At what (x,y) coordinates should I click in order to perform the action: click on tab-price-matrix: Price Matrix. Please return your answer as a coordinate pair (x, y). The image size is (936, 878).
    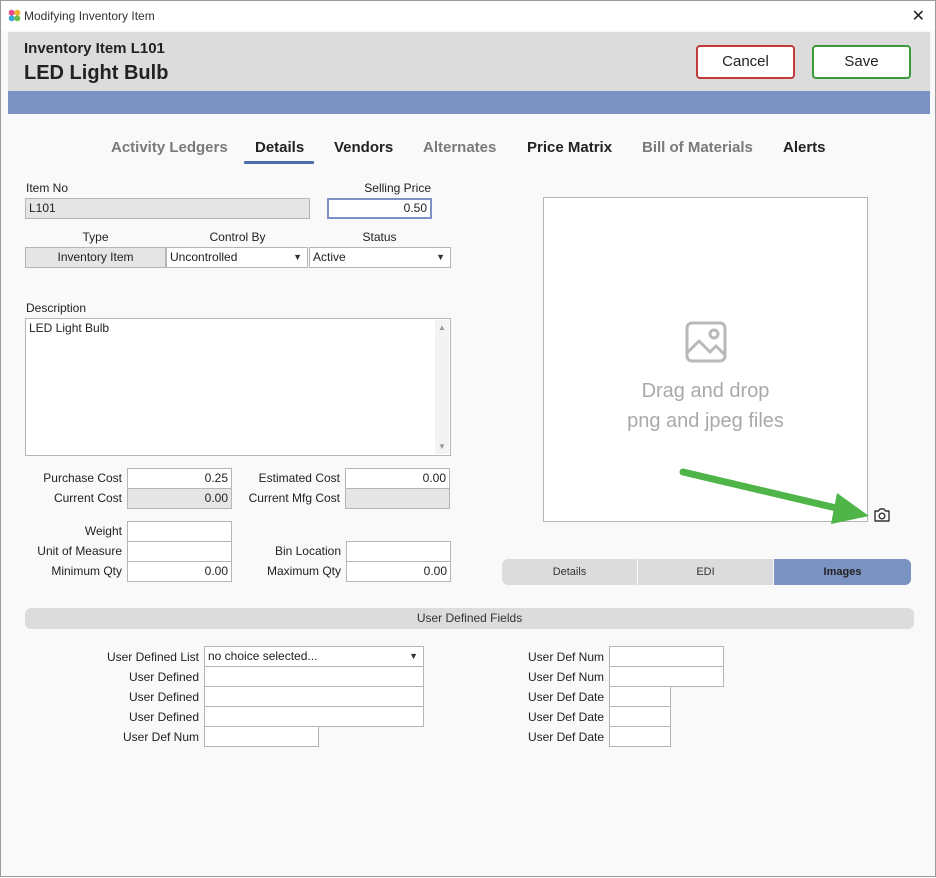
    Looking at the image, I should click on (569, 147).